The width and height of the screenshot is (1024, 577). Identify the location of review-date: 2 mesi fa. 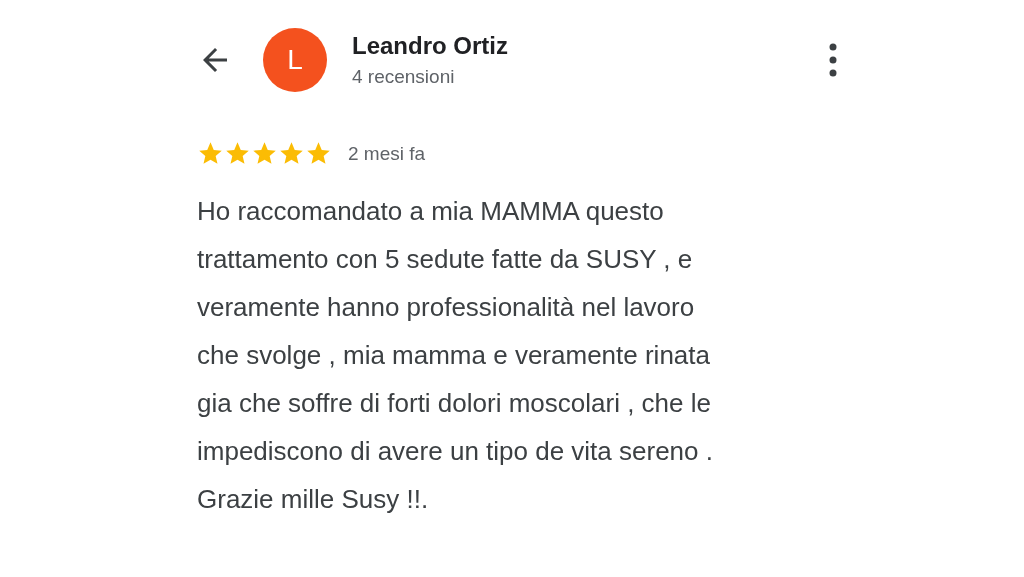
(387, 153).